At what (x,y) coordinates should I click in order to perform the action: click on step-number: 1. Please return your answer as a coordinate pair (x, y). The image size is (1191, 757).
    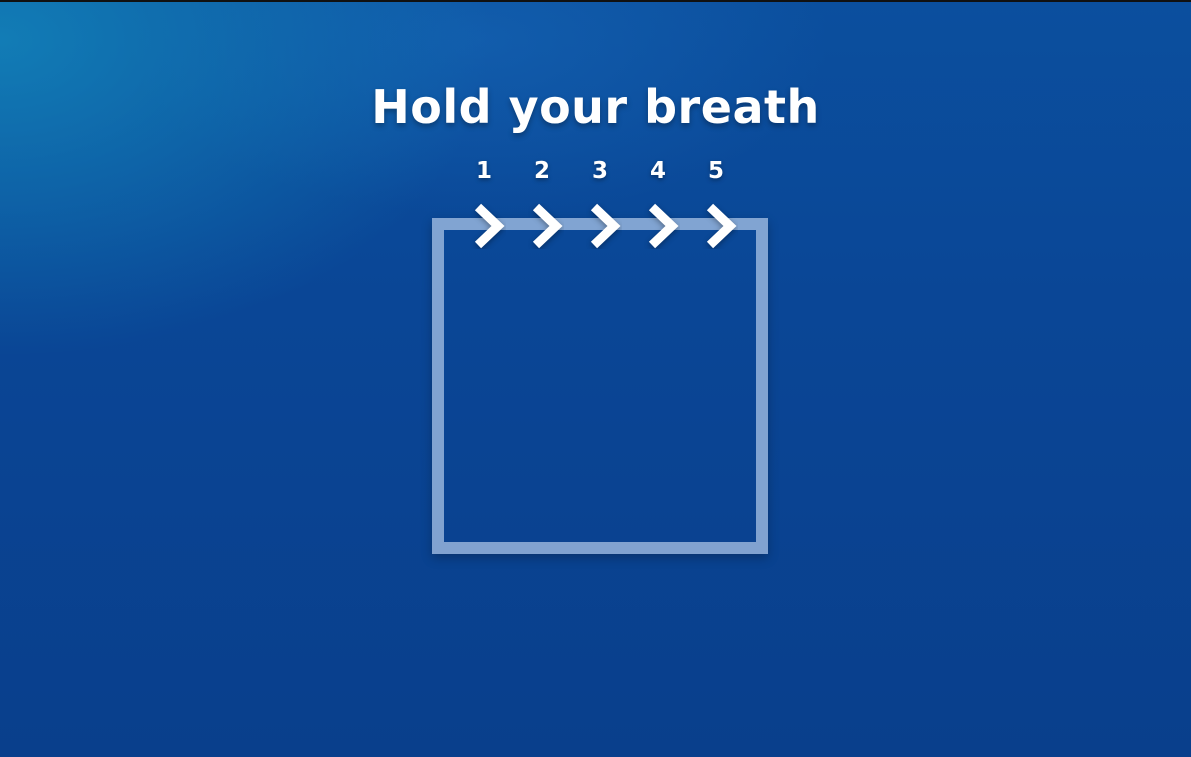
    Looking at the image, I should click on (483, 171).